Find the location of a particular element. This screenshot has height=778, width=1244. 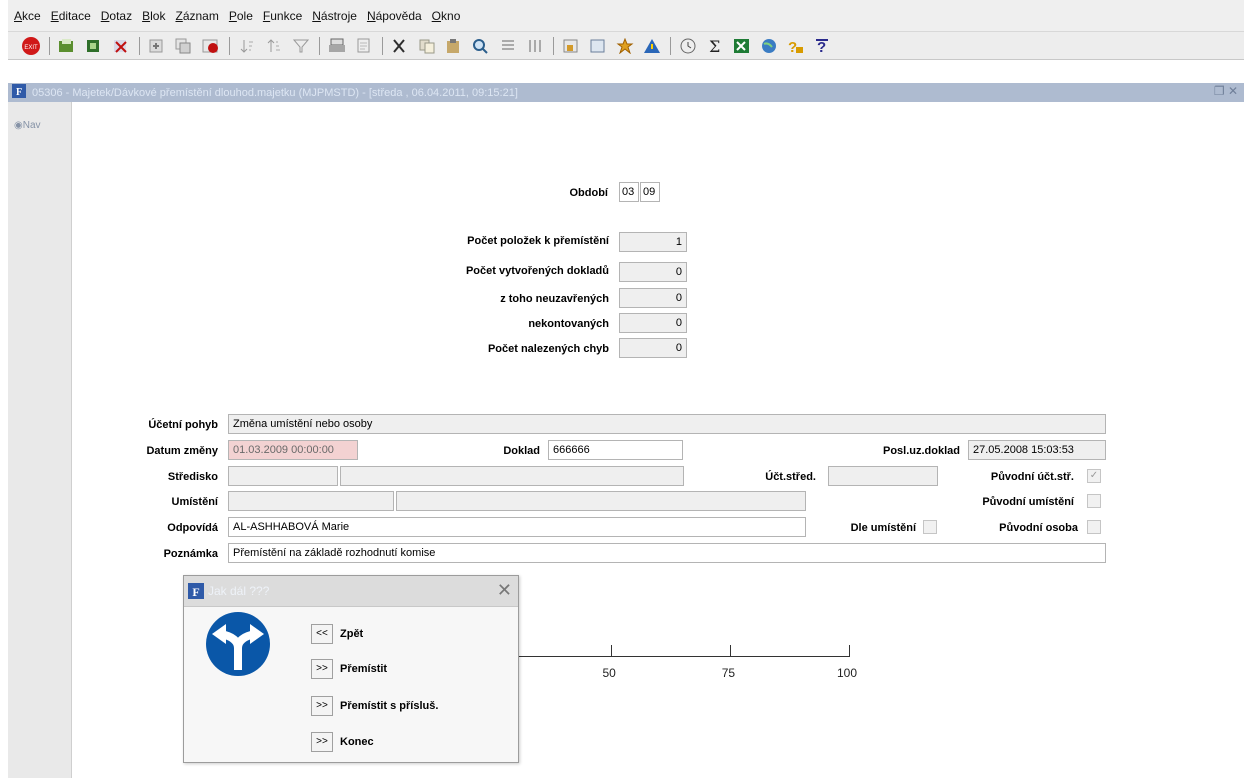

stat-label: Počet nalezených chyb is located at coordinates (548, 349).